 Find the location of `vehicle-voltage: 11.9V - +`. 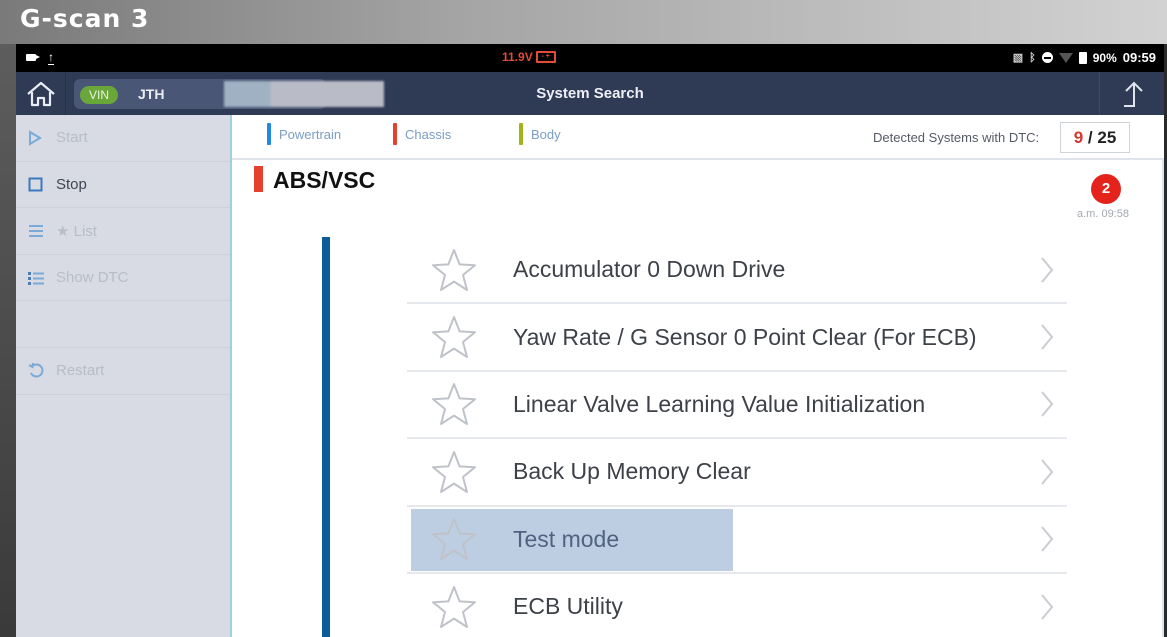

vehicle-voltage: 11.9V - + is located at coordinates (529, 57).